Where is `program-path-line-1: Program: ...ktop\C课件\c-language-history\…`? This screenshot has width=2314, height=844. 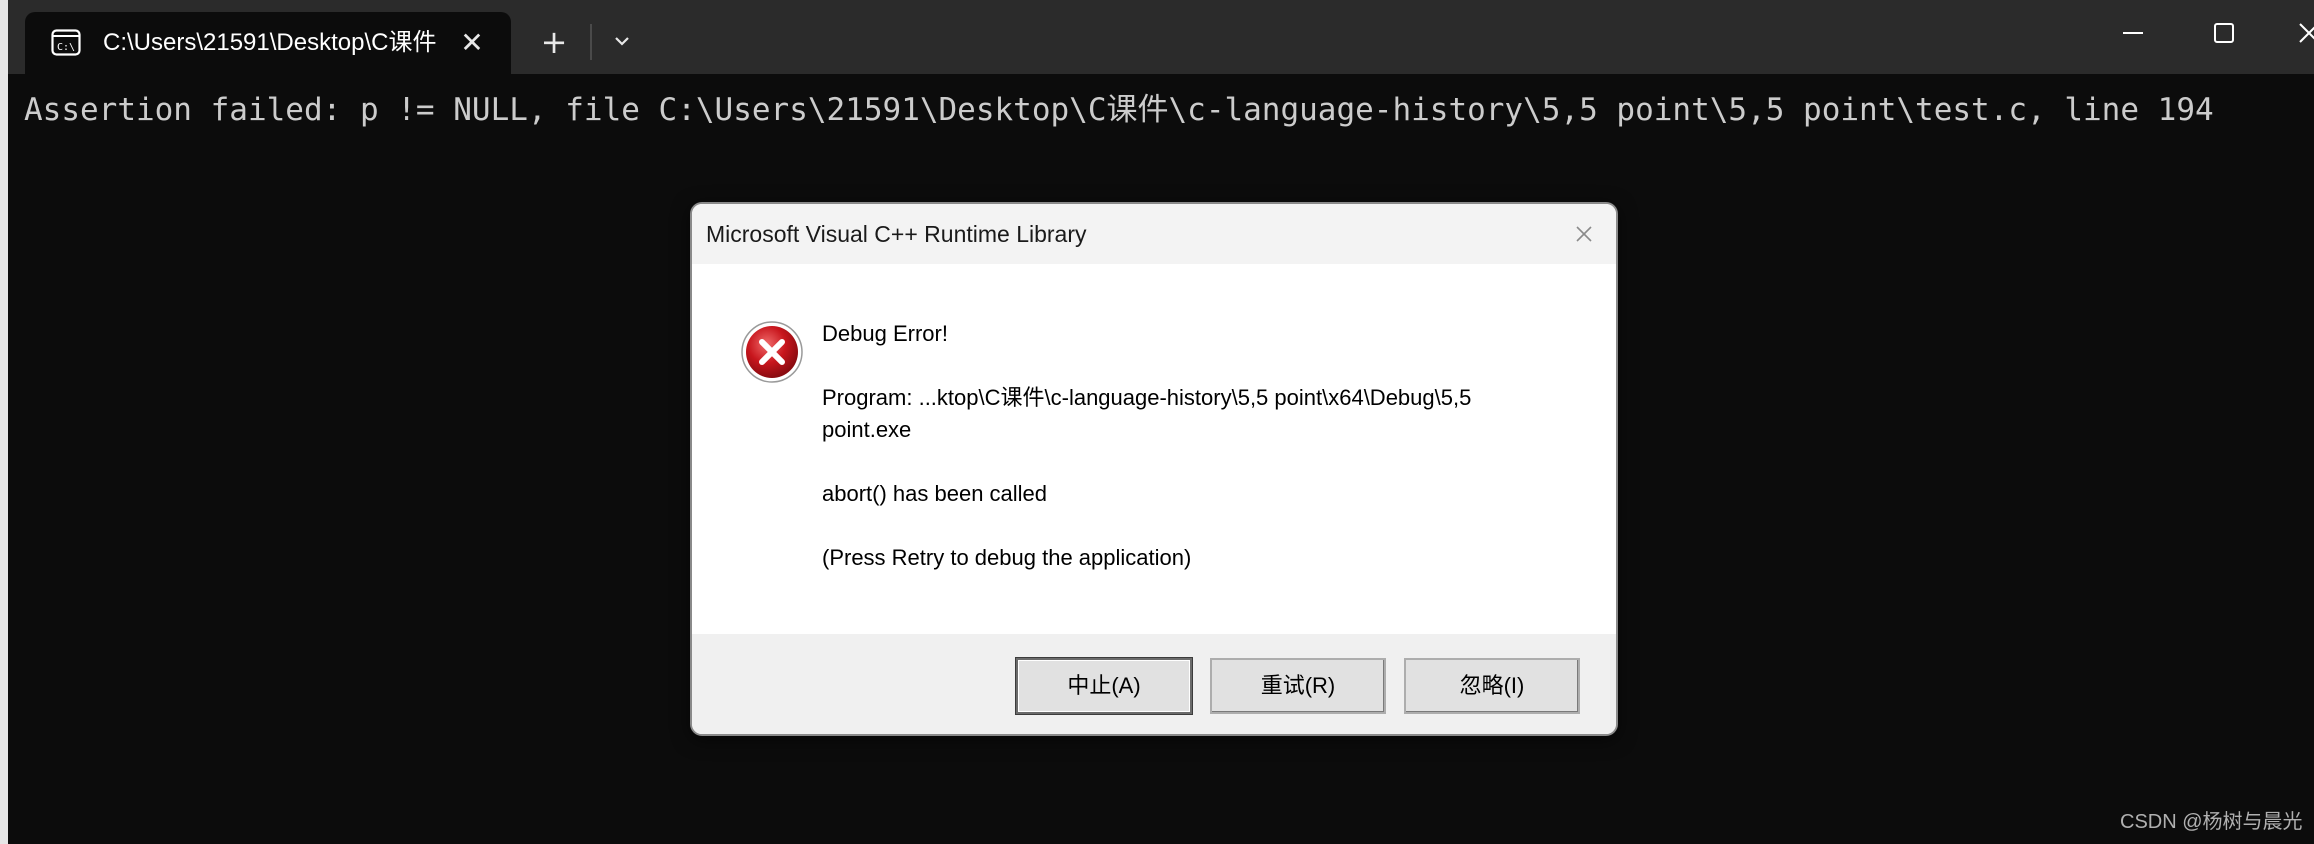
program-path-line-1: Program: ...ktop\C课件\c-language-history\… is located at coordinates (1147, 397).